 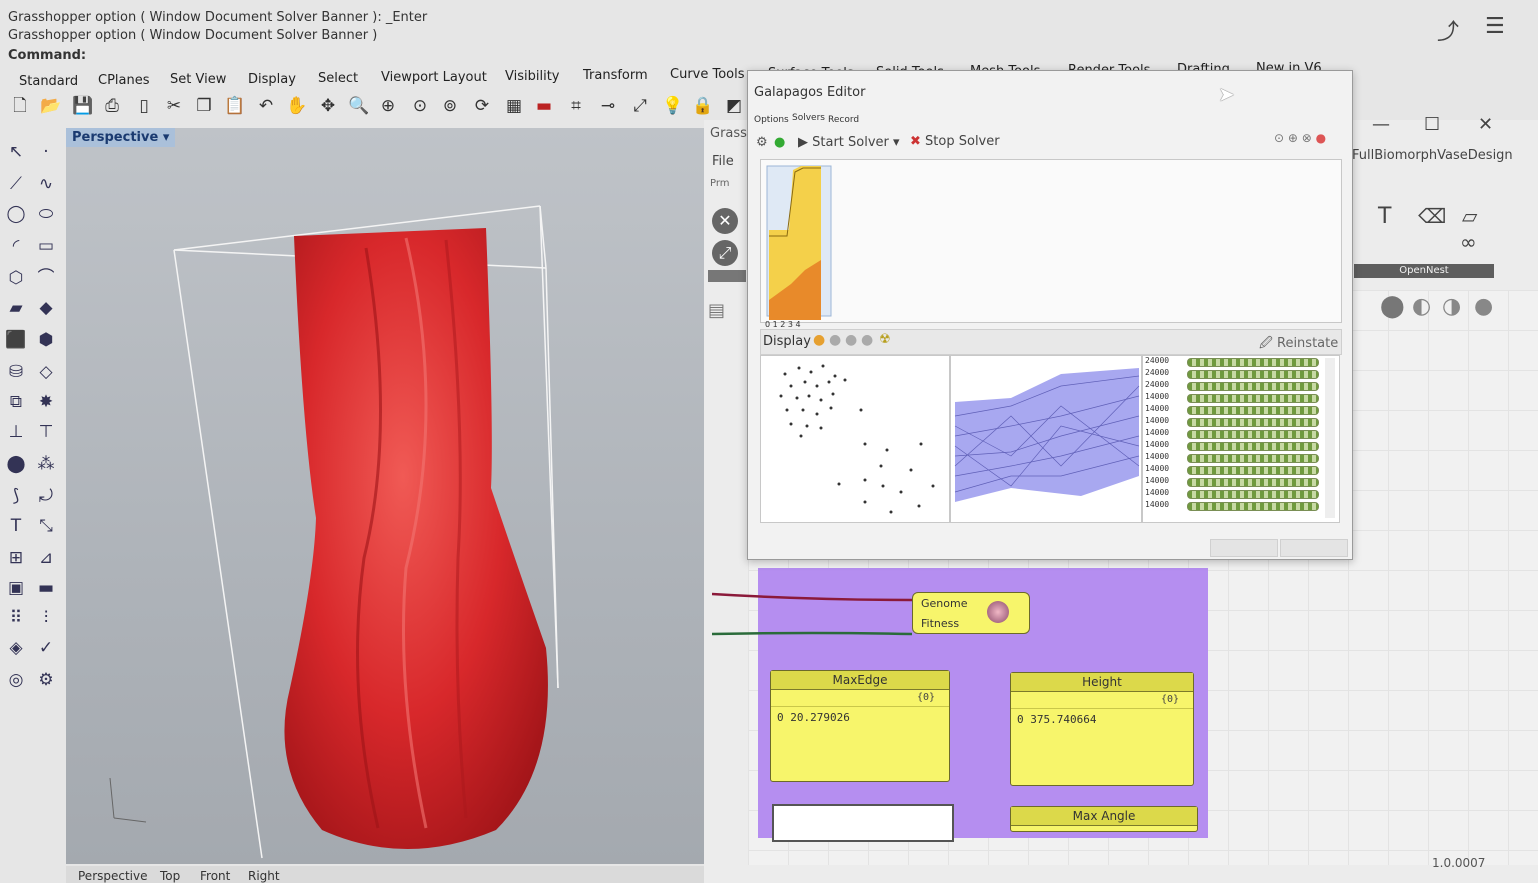 What do you see at coordinates (46, 372) in the screenshot?
I see `mesh-tool-icon: ◇` at bounding box center [46, 372].